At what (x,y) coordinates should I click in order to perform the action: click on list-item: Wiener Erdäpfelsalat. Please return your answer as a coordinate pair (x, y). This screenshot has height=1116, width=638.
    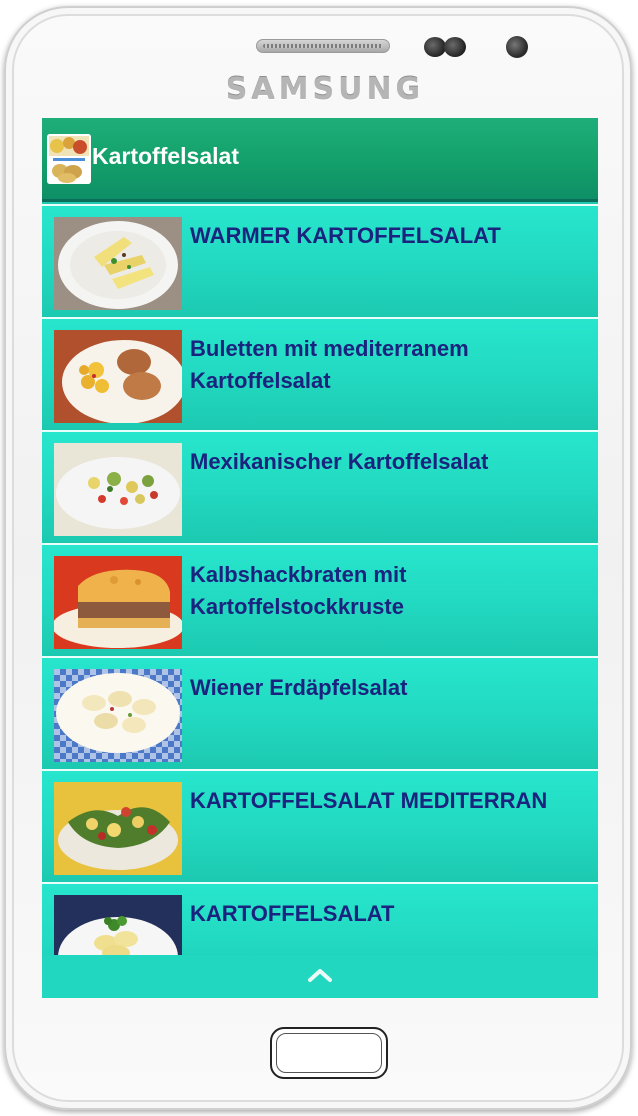
    Looking at the image, I should click on (320, 712).